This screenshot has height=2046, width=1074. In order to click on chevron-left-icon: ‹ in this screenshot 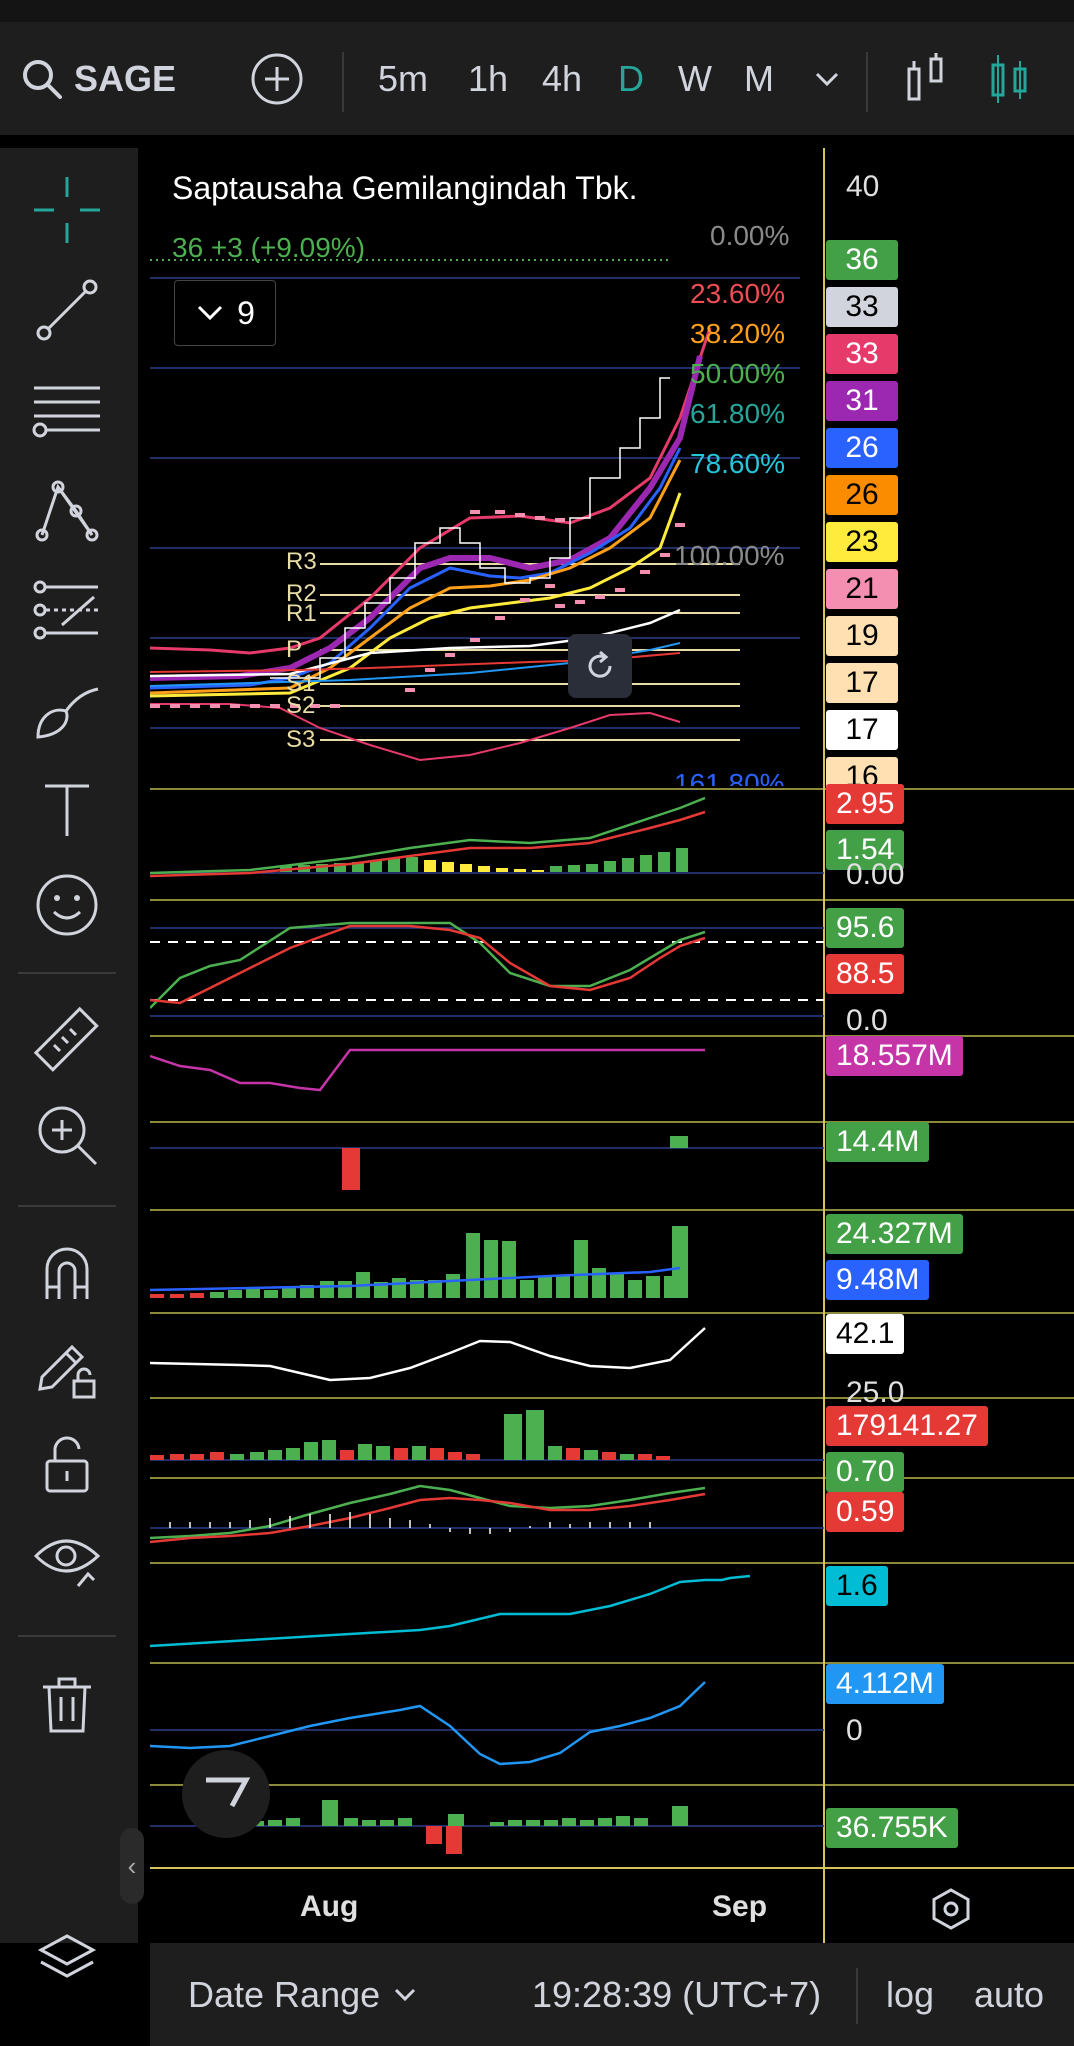, I will do `click(132, 1865)`.